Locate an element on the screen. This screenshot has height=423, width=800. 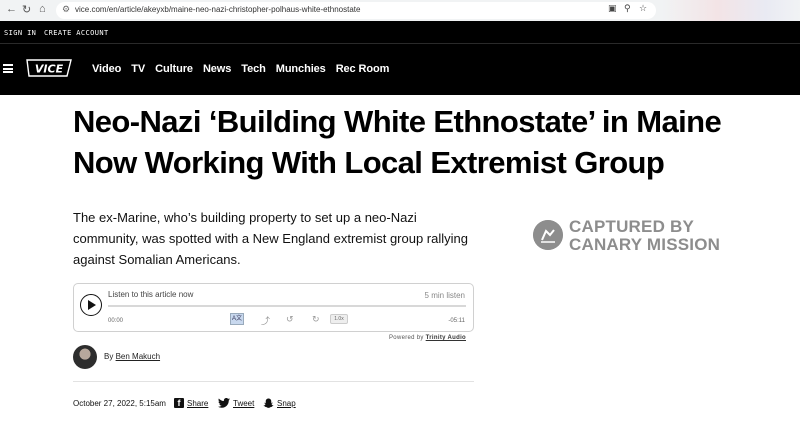
site-info-icon: ⚙ is located at coordinates (66, 9).